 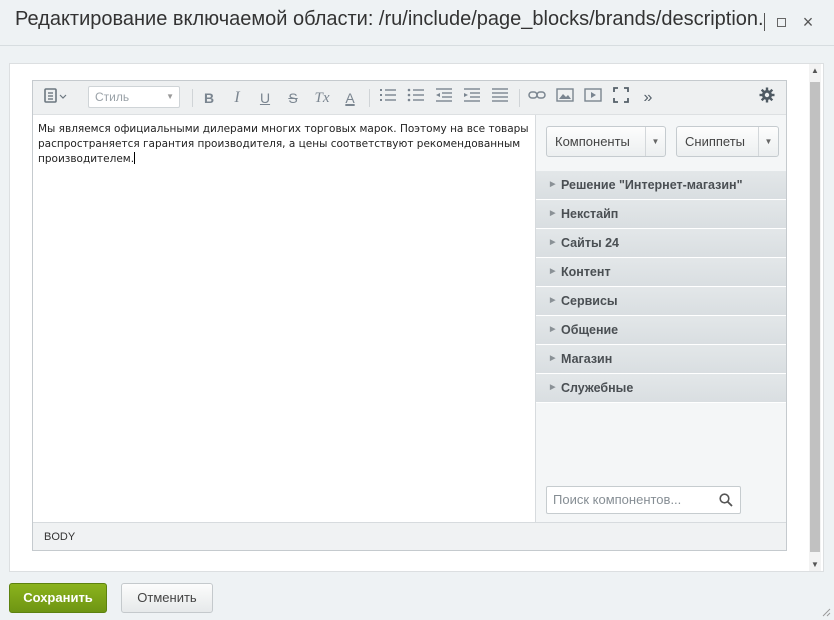 I want to click on italic-button: I, so click(x=237, y=98).